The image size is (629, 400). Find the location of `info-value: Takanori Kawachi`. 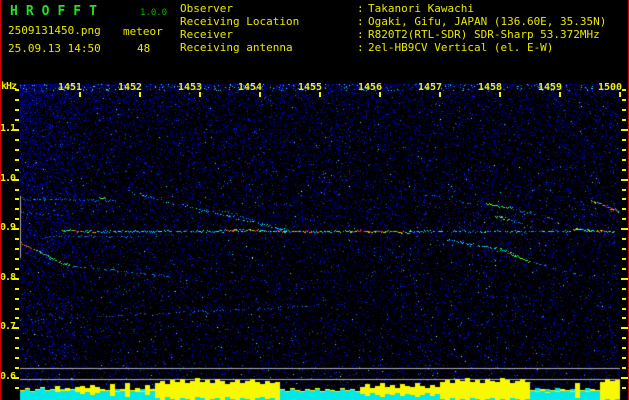

info-value: Takanori Kawachi is located at coordinates (421, 8).